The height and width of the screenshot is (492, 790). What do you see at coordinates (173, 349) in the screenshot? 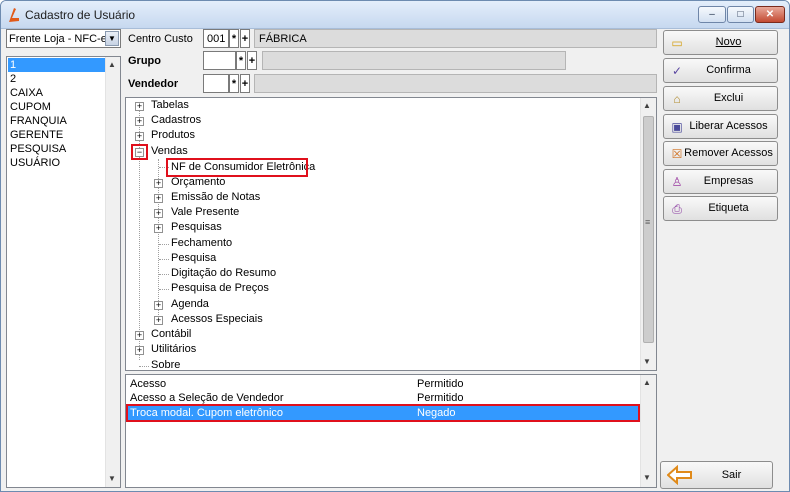
I see `tree-node-utilitarios: Utilitários` at bounding box center [173, 349].